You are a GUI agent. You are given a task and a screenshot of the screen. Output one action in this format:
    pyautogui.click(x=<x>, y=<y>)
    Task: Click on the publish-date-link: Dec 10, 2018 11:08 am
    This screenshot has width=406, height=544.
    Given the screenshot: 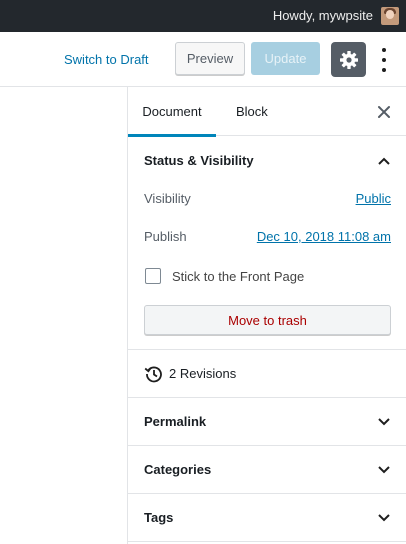 What is the action you would take?
    pyautogui.click(x=324, y=236)
    